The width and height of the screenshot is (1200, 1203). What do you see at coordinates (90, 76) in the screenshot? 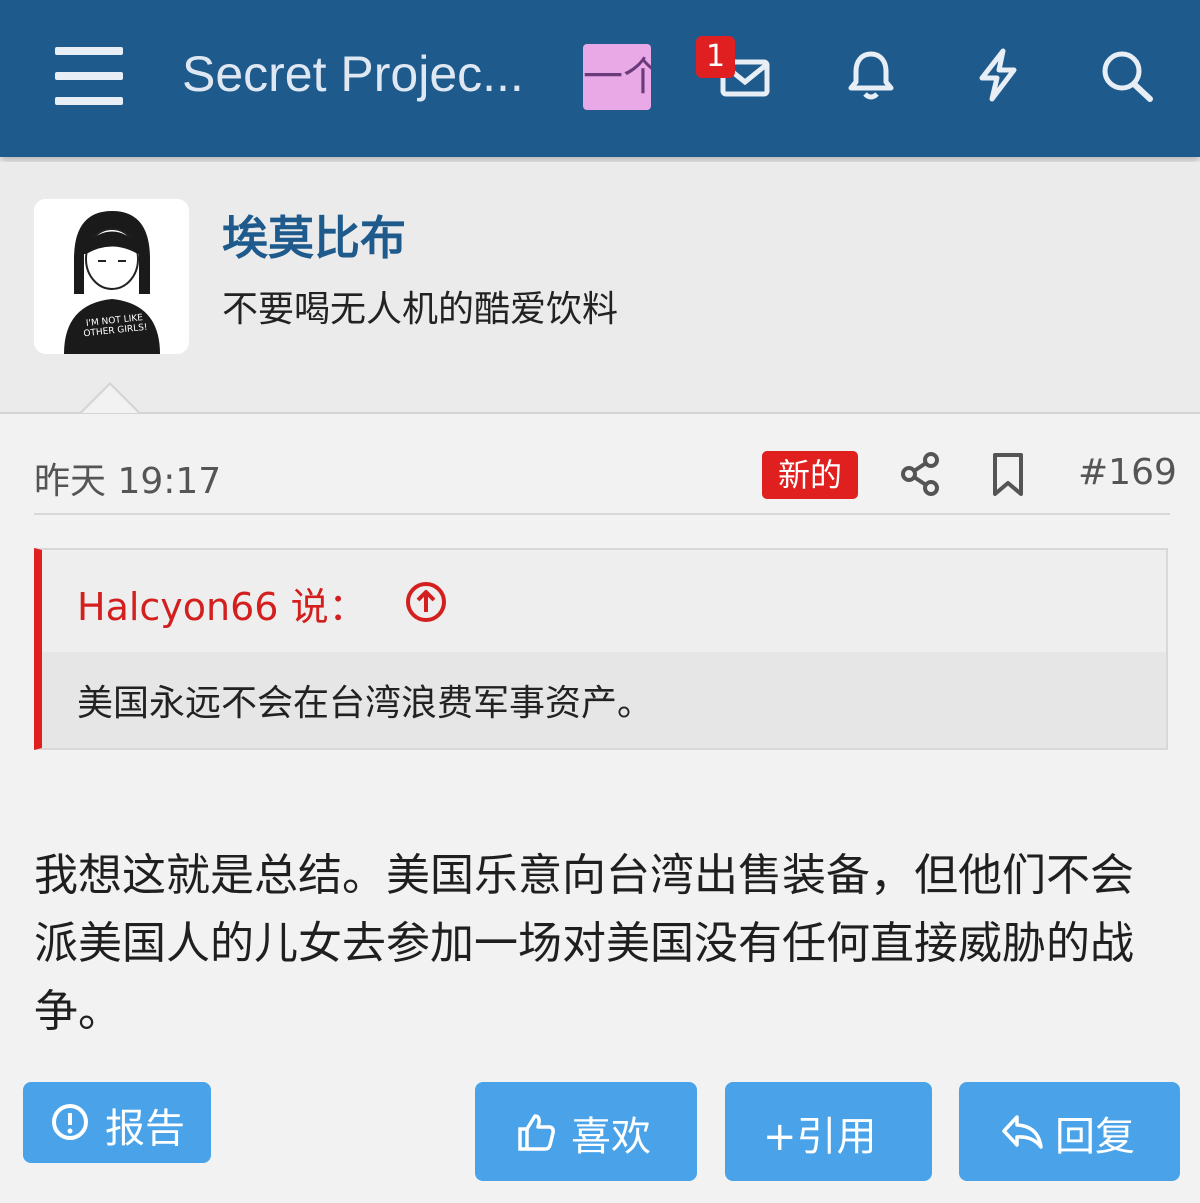
I see `menu-icon` at bounding box center [90, 76].